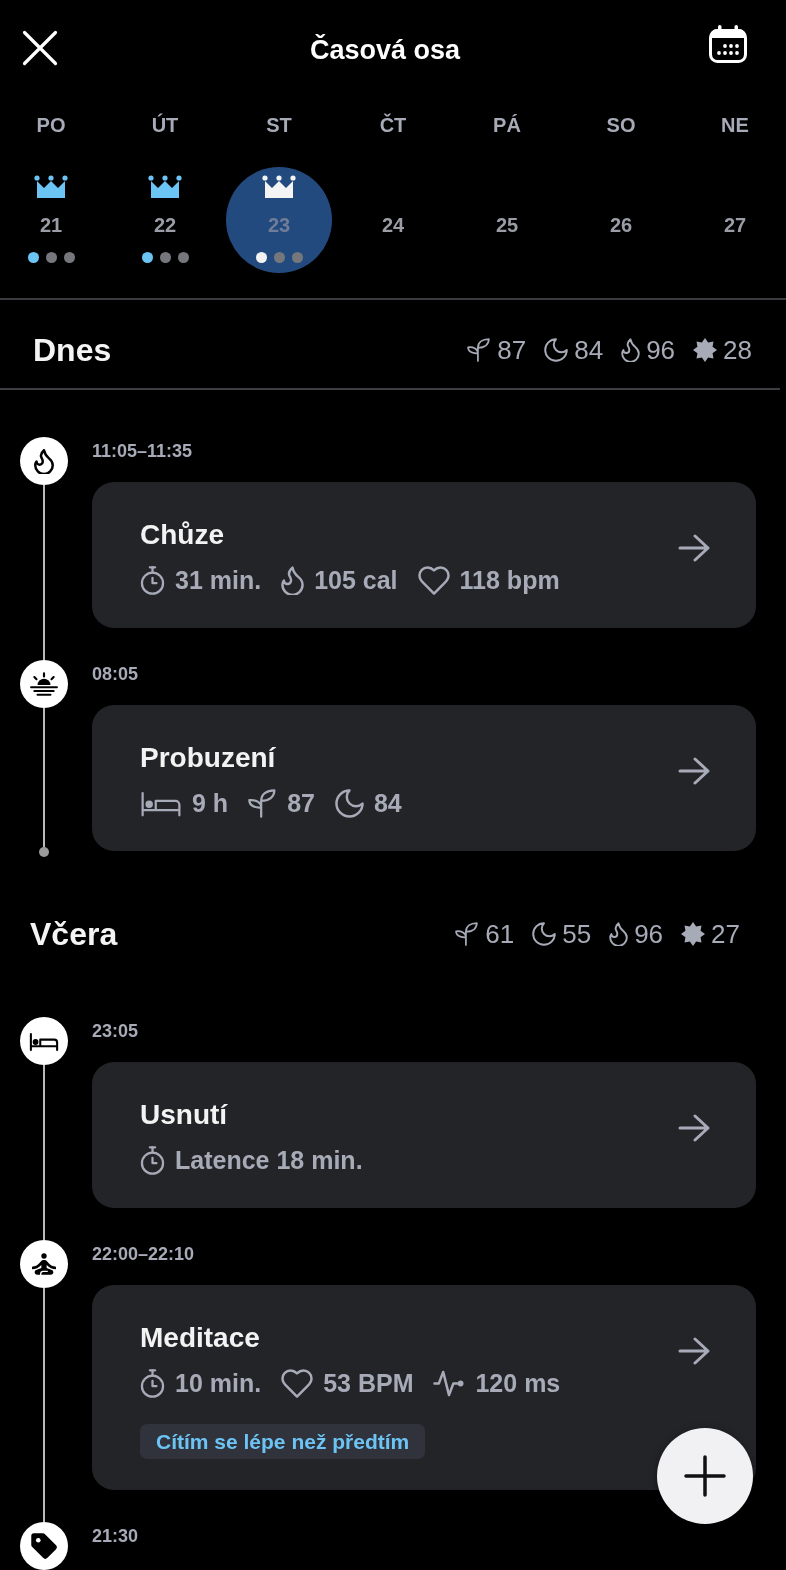  I want to click on calendar-icon, so click(728, 44).